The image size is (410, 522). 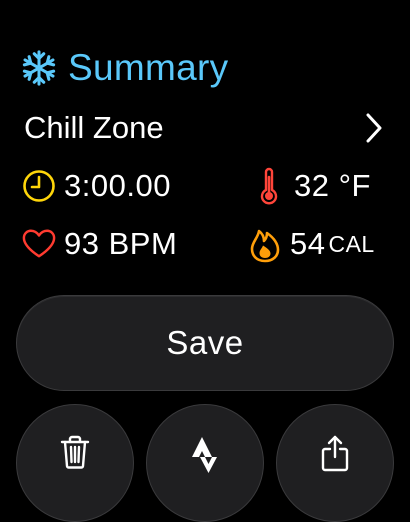 What do you see at coordinates (204, 128) in the screenshot?
I see `zone-row: Chill Zone` at bounding box center [204, 128].